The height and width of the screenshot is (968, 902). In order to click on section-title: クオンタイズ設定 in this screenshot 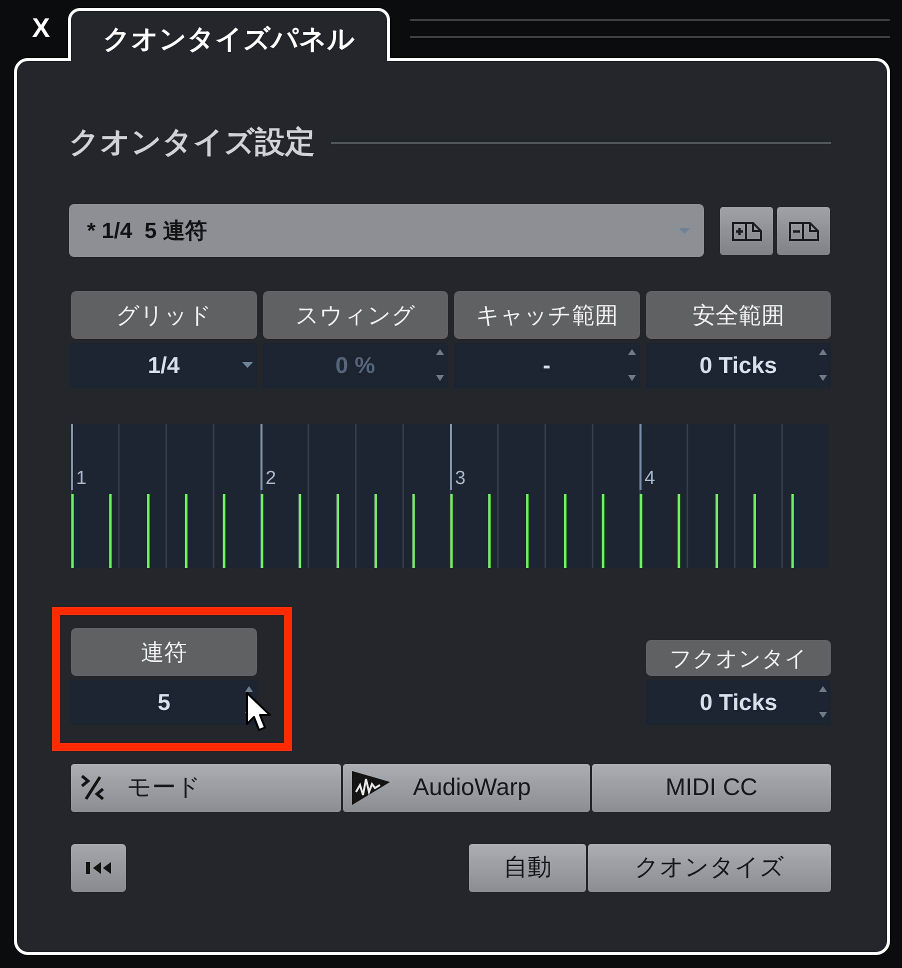, I will do `click(192, 143)`.